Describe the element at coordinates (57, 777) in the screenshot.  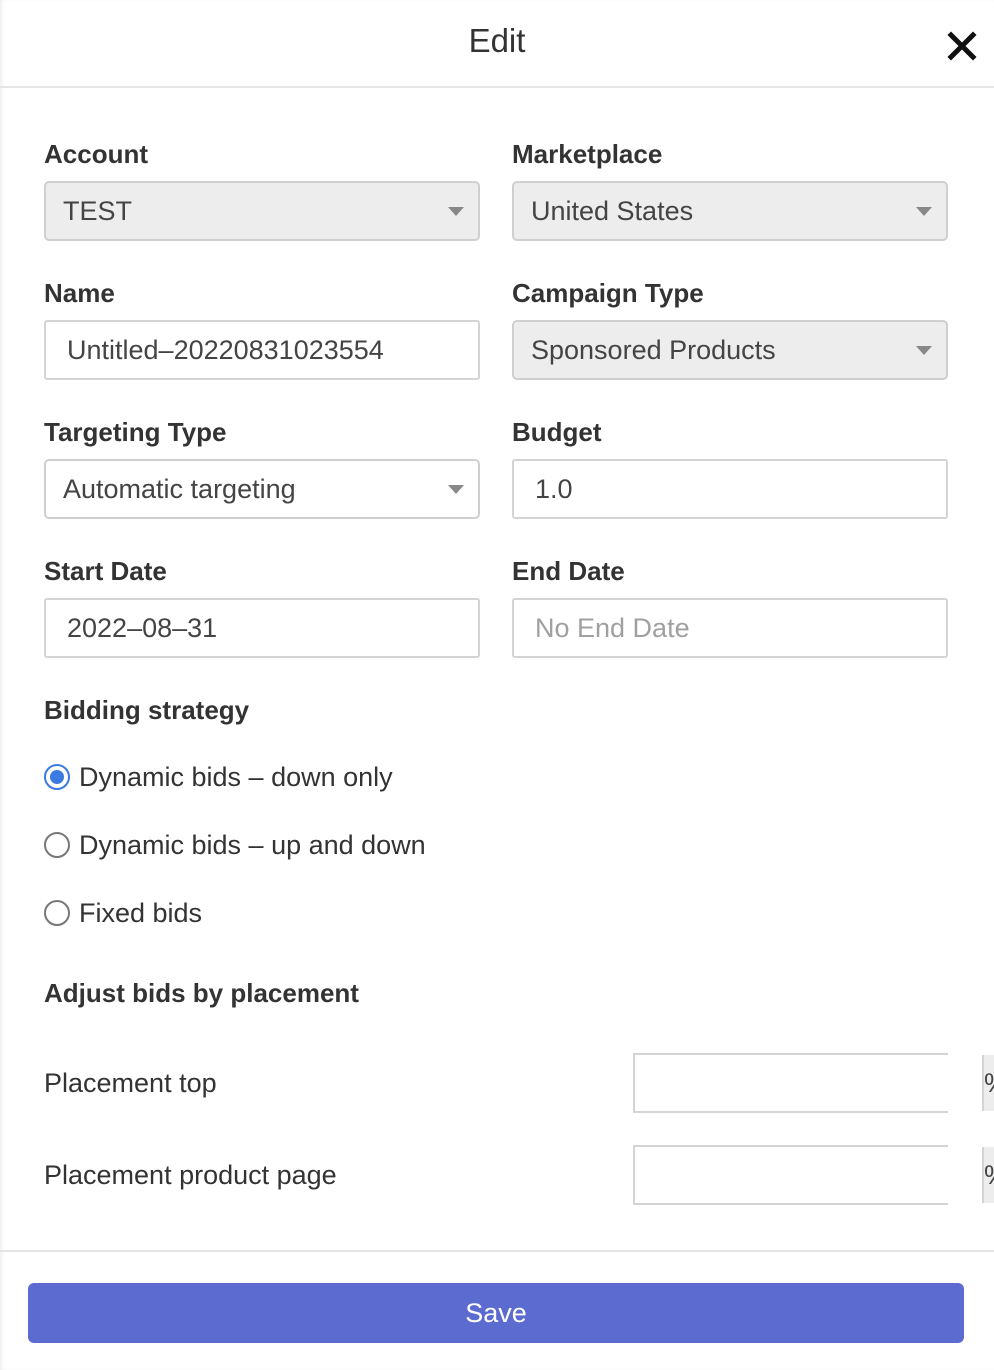
I see `radio-button-checked` at that location.